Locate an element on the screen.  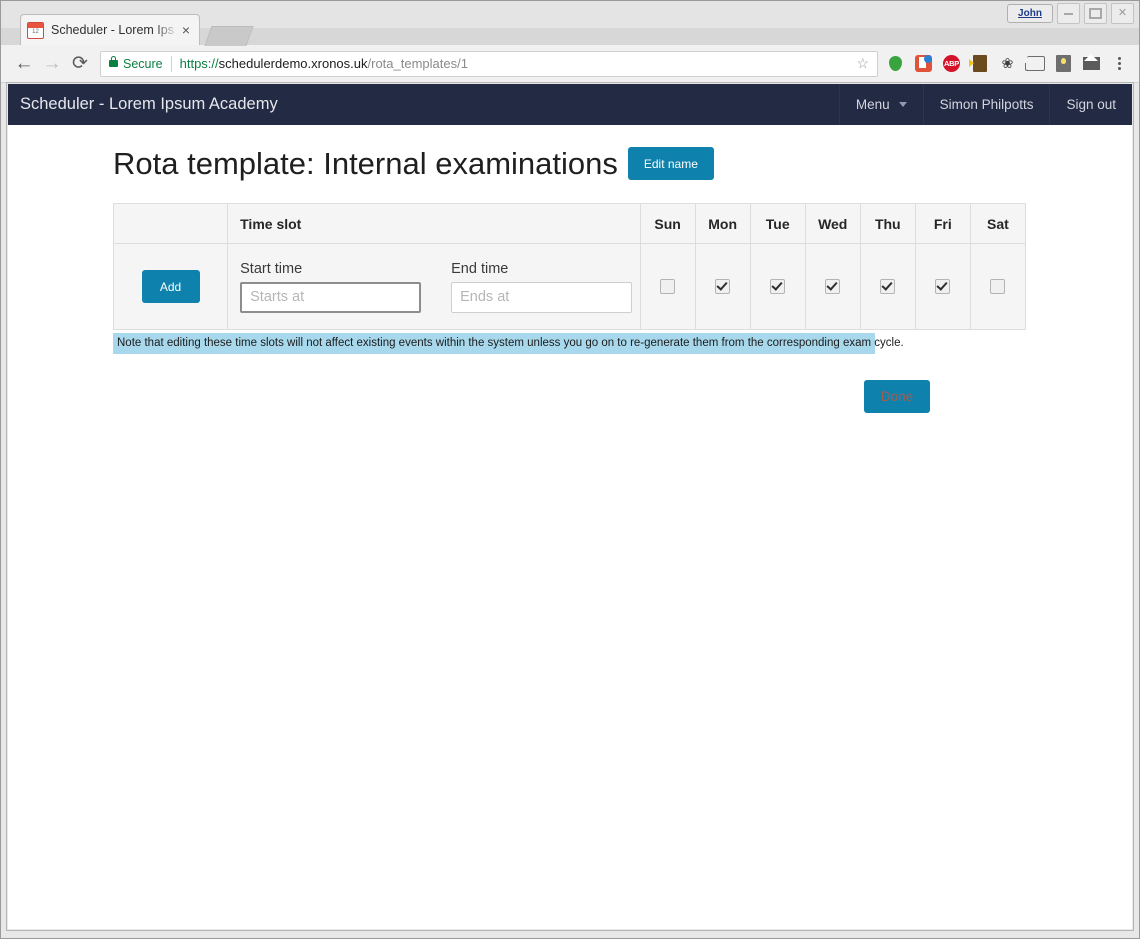
checkbox-wed is located at coordinates (833, 286).